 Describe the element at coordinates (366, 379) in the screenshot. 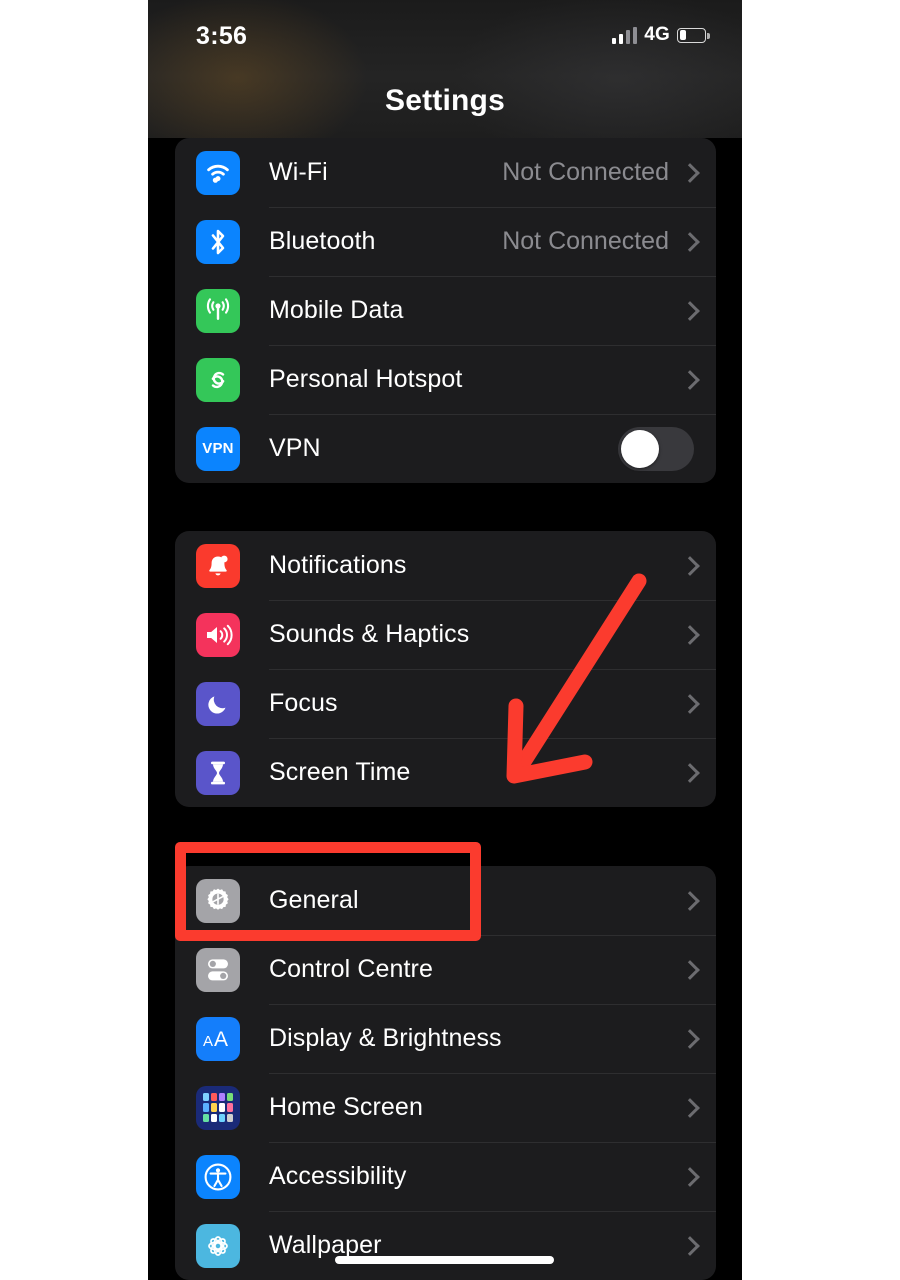

I see `settings-row-label: Personal Hotspot` at that location.